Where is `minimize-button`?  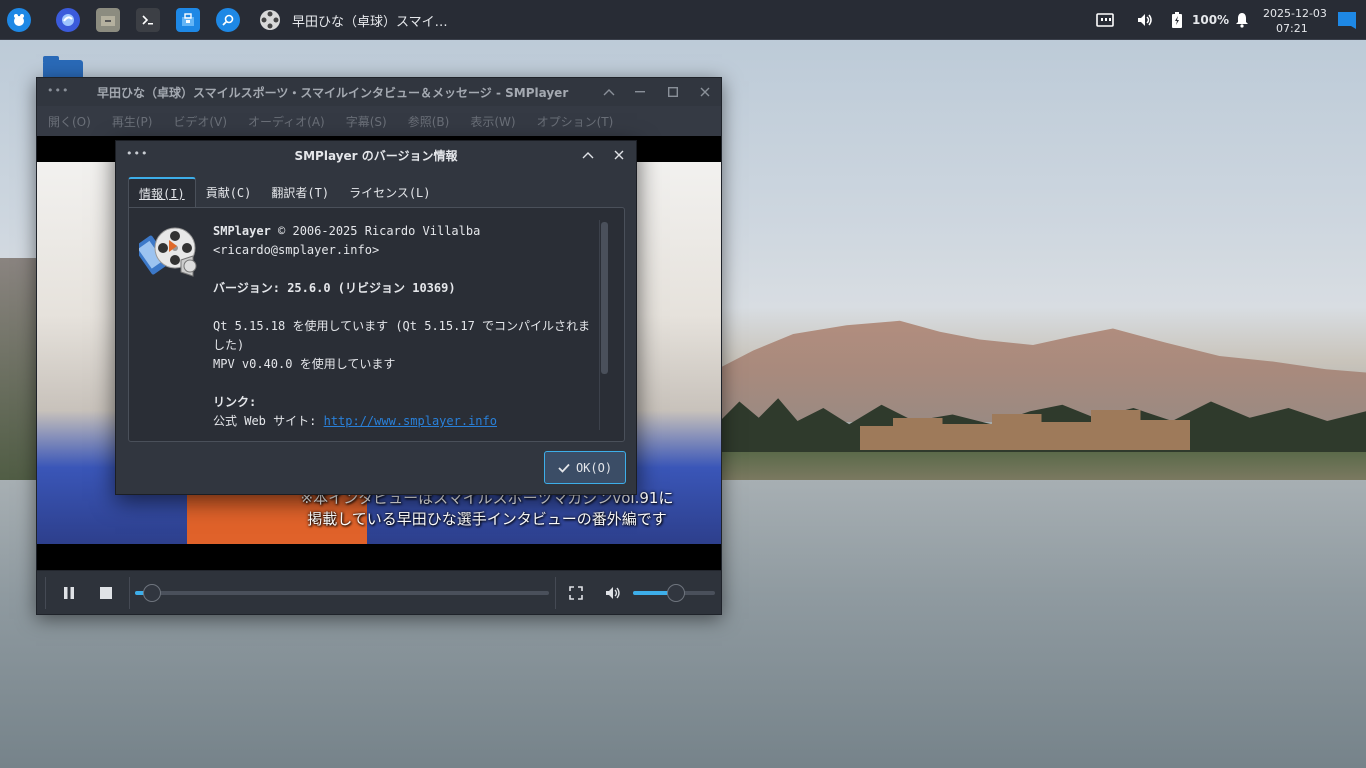 minimize-button is located at coordinates (640, 92).